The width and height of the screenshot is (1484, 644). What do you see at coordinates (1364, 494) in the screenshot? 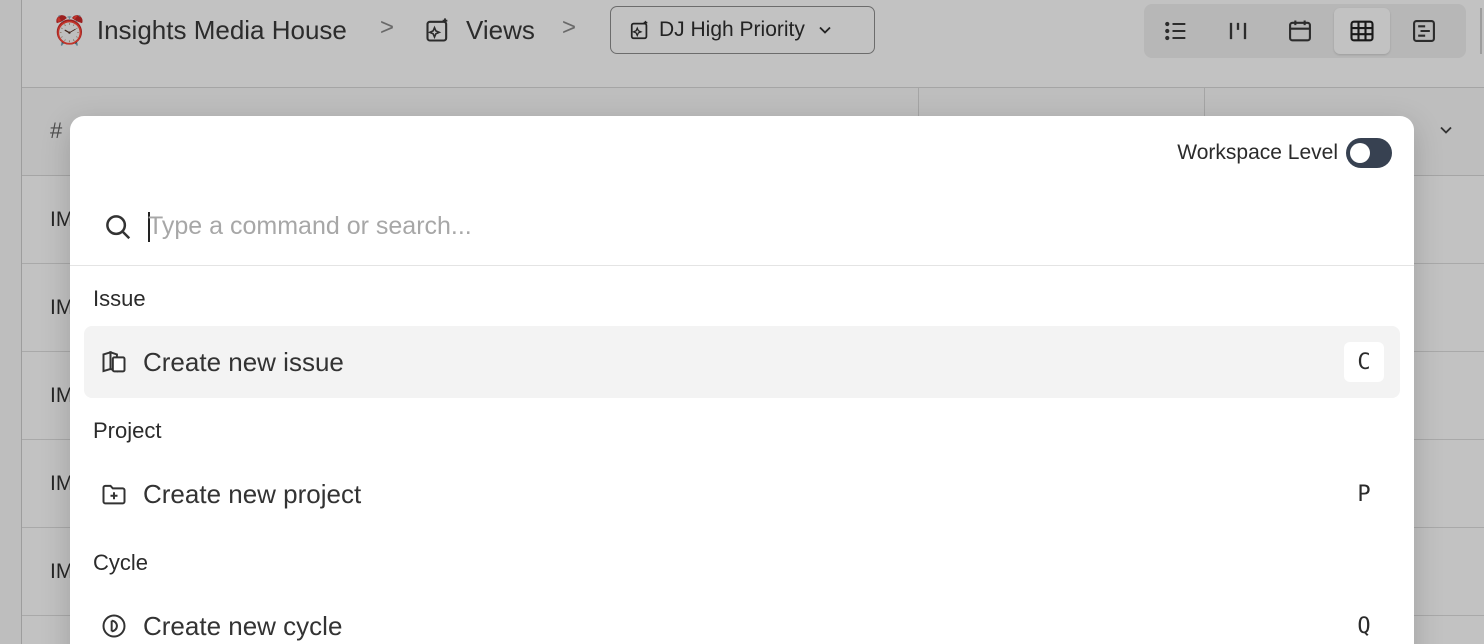
I see `shortcut-key: P` at bounding box center [1364, 494].